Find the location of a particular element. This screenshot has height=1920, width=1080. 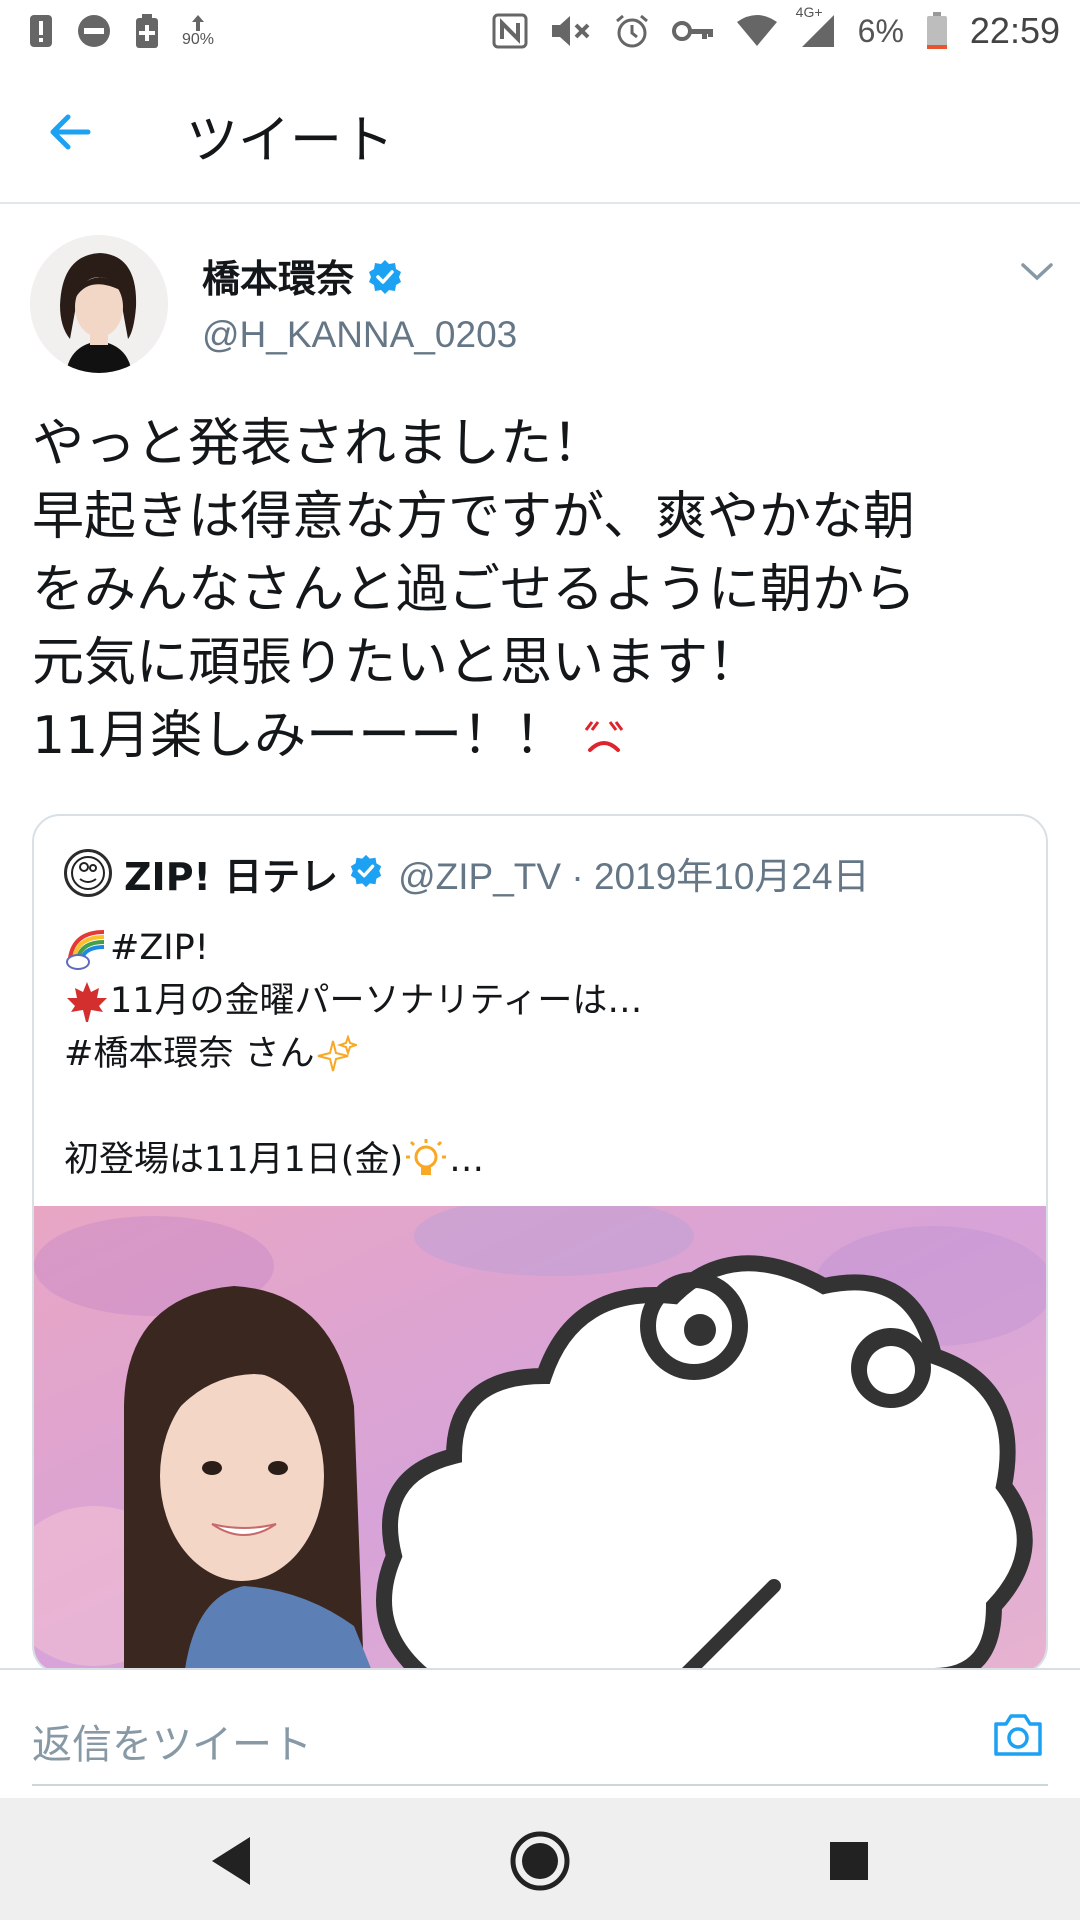

alert-icon is located at coordinates (41, 31).